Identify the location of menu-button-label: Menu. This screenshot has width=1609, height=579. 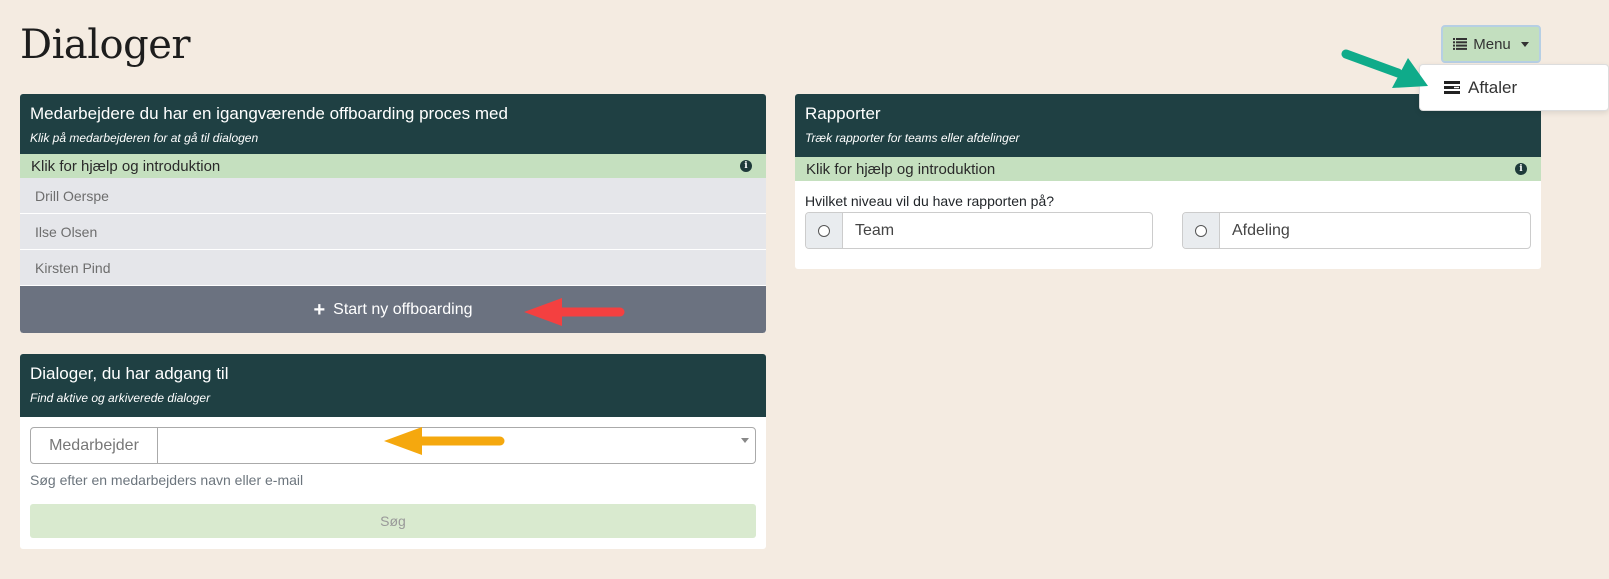
(1492, 44).